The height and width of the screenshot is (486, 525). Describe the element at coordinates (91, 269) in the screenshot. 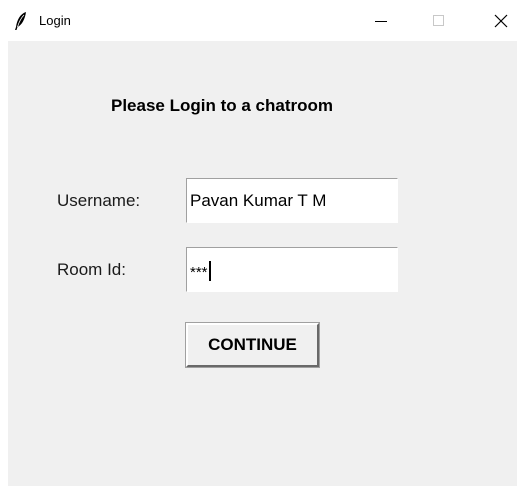

I see `room-id-label: Room Id:` at that location.